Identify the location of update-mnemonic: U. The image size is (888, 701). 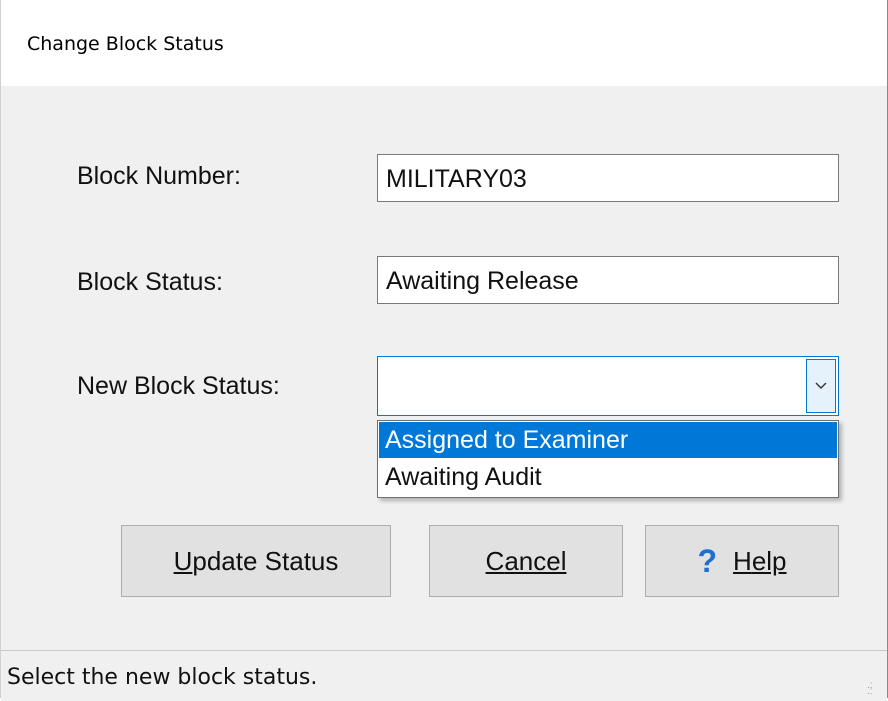
(183, 560).